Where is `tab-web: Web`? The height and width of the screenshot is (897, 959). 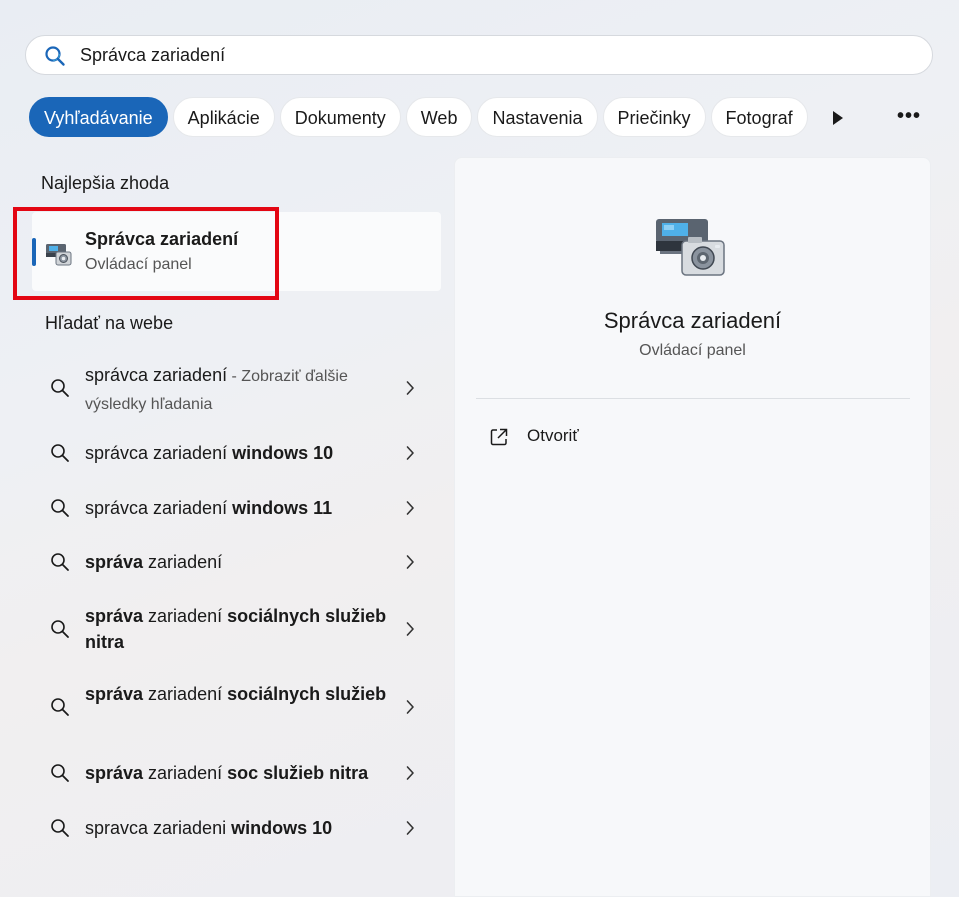
tab-web: Web is located at coordinates (439, 117).